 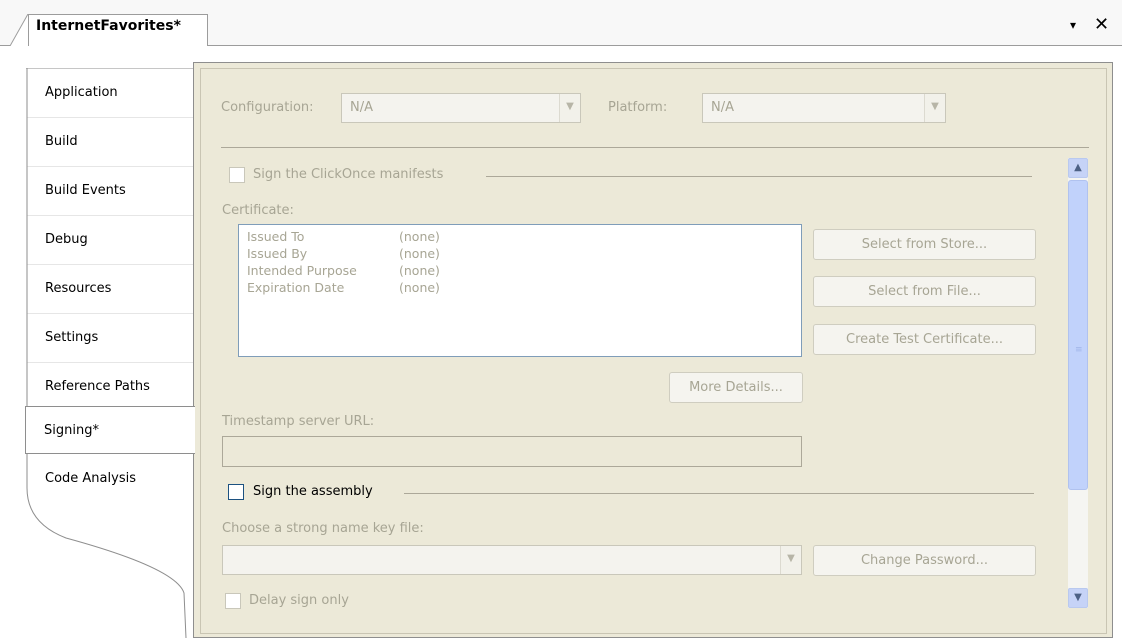 I want to click on cert-expiration-key: Expiration Date, so click(x=296, y=287).